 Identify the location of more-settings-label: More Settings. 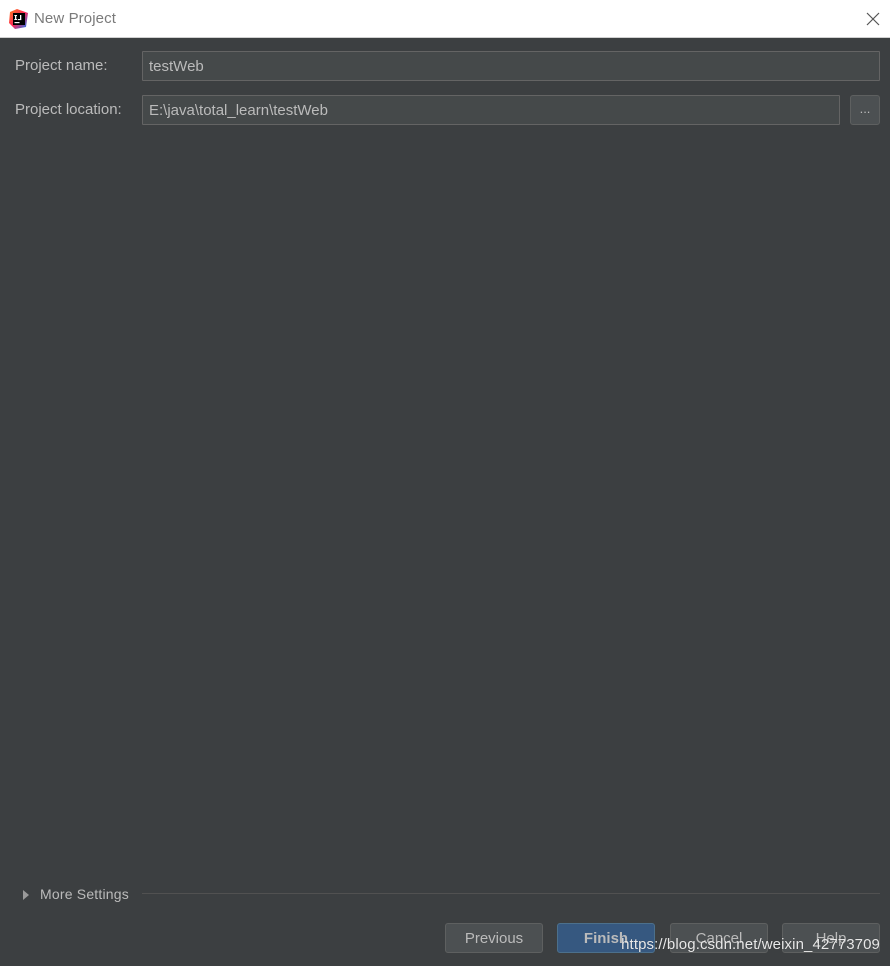
(84, 894).